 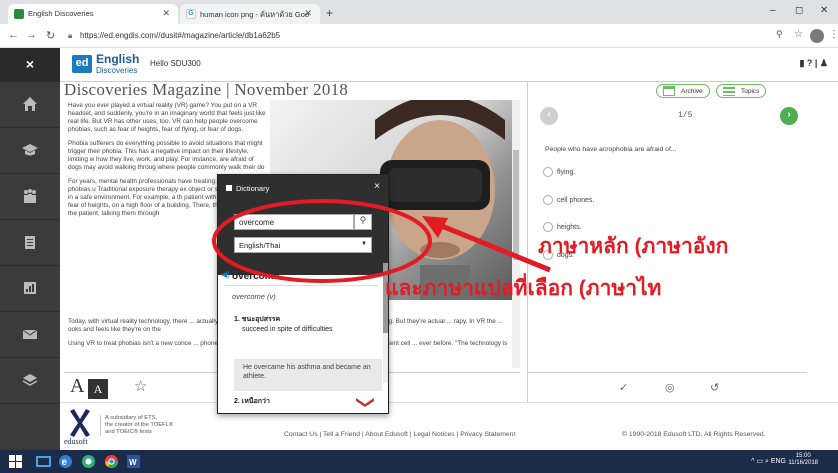 What do you see at coordinates (329, 13) in the screenshot?
I see `new-tab-button: +` at bounding box center [329, 13].